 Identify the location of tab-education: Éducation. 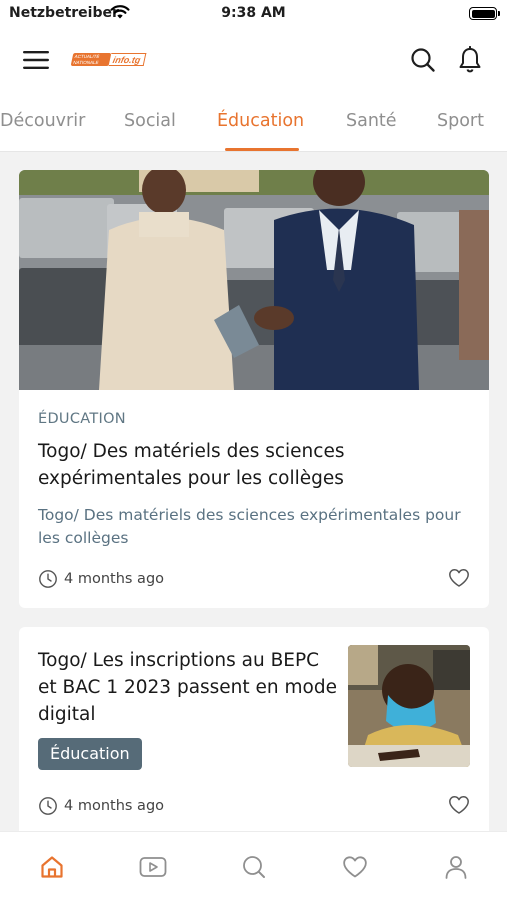
(260, 121).